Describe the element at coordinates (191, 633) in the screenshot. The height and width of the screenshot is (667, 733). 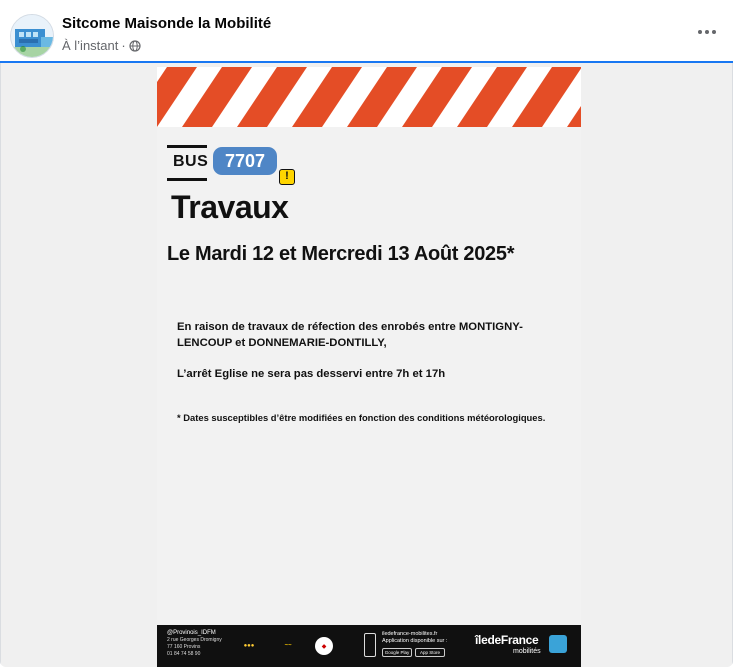
I see `twitter-handle: @Provinois_IDFM` at that location.